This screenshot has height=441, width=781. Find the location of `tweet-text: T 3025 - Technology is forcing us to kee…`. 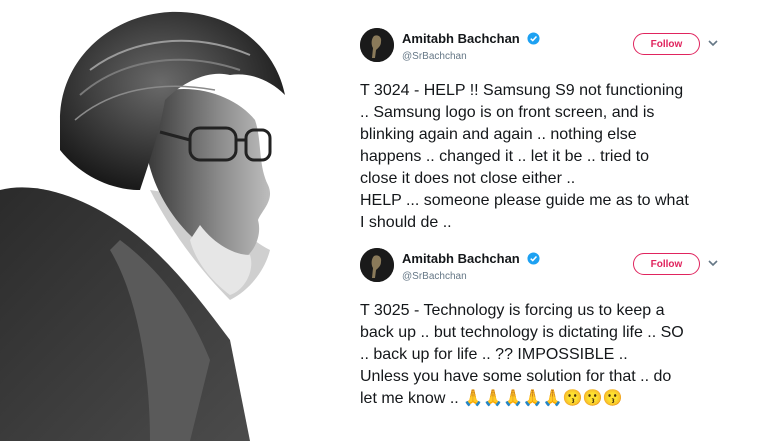

tweet-text: T 3025 - Technology is forcing us to kee… is located at coordinates (522, 354).